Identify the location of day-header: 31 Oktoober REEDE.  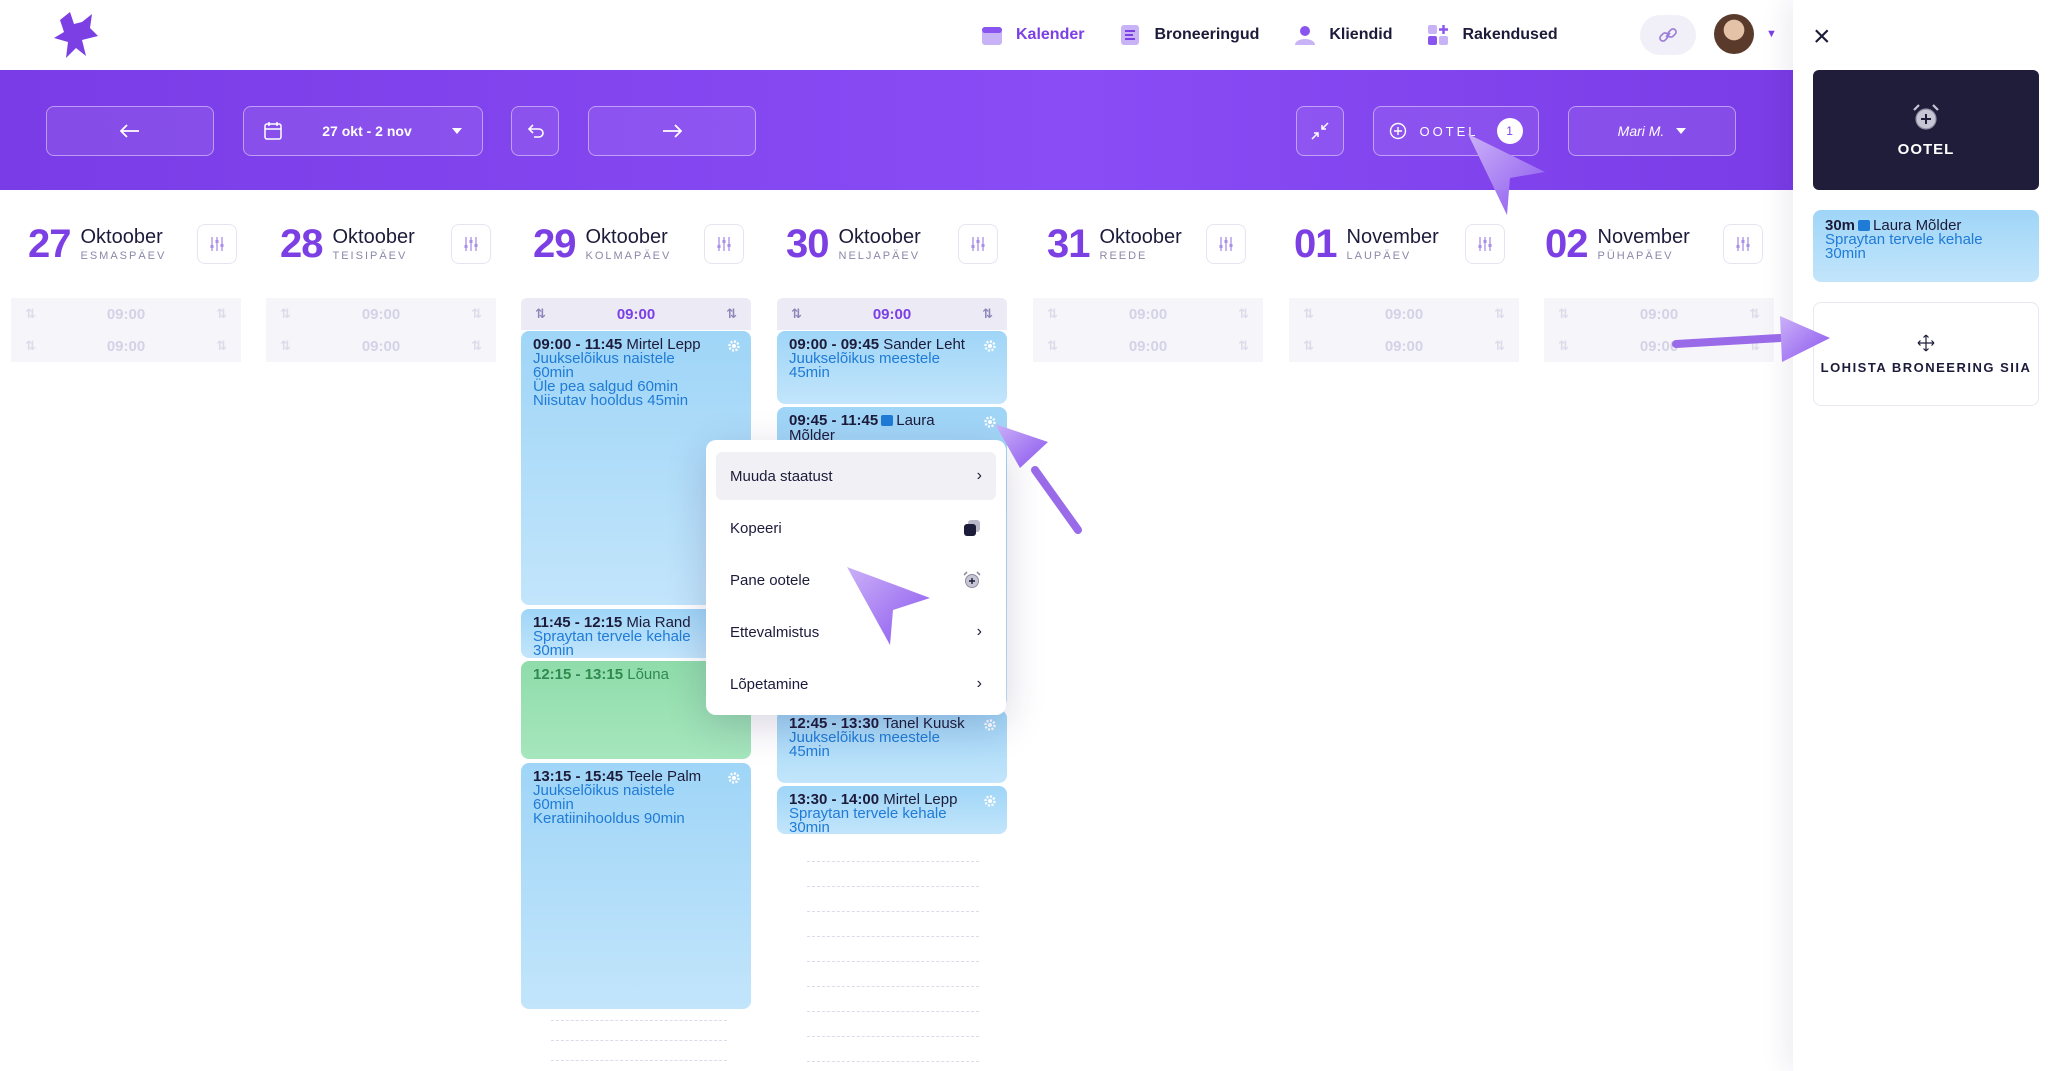
(1114, 244).